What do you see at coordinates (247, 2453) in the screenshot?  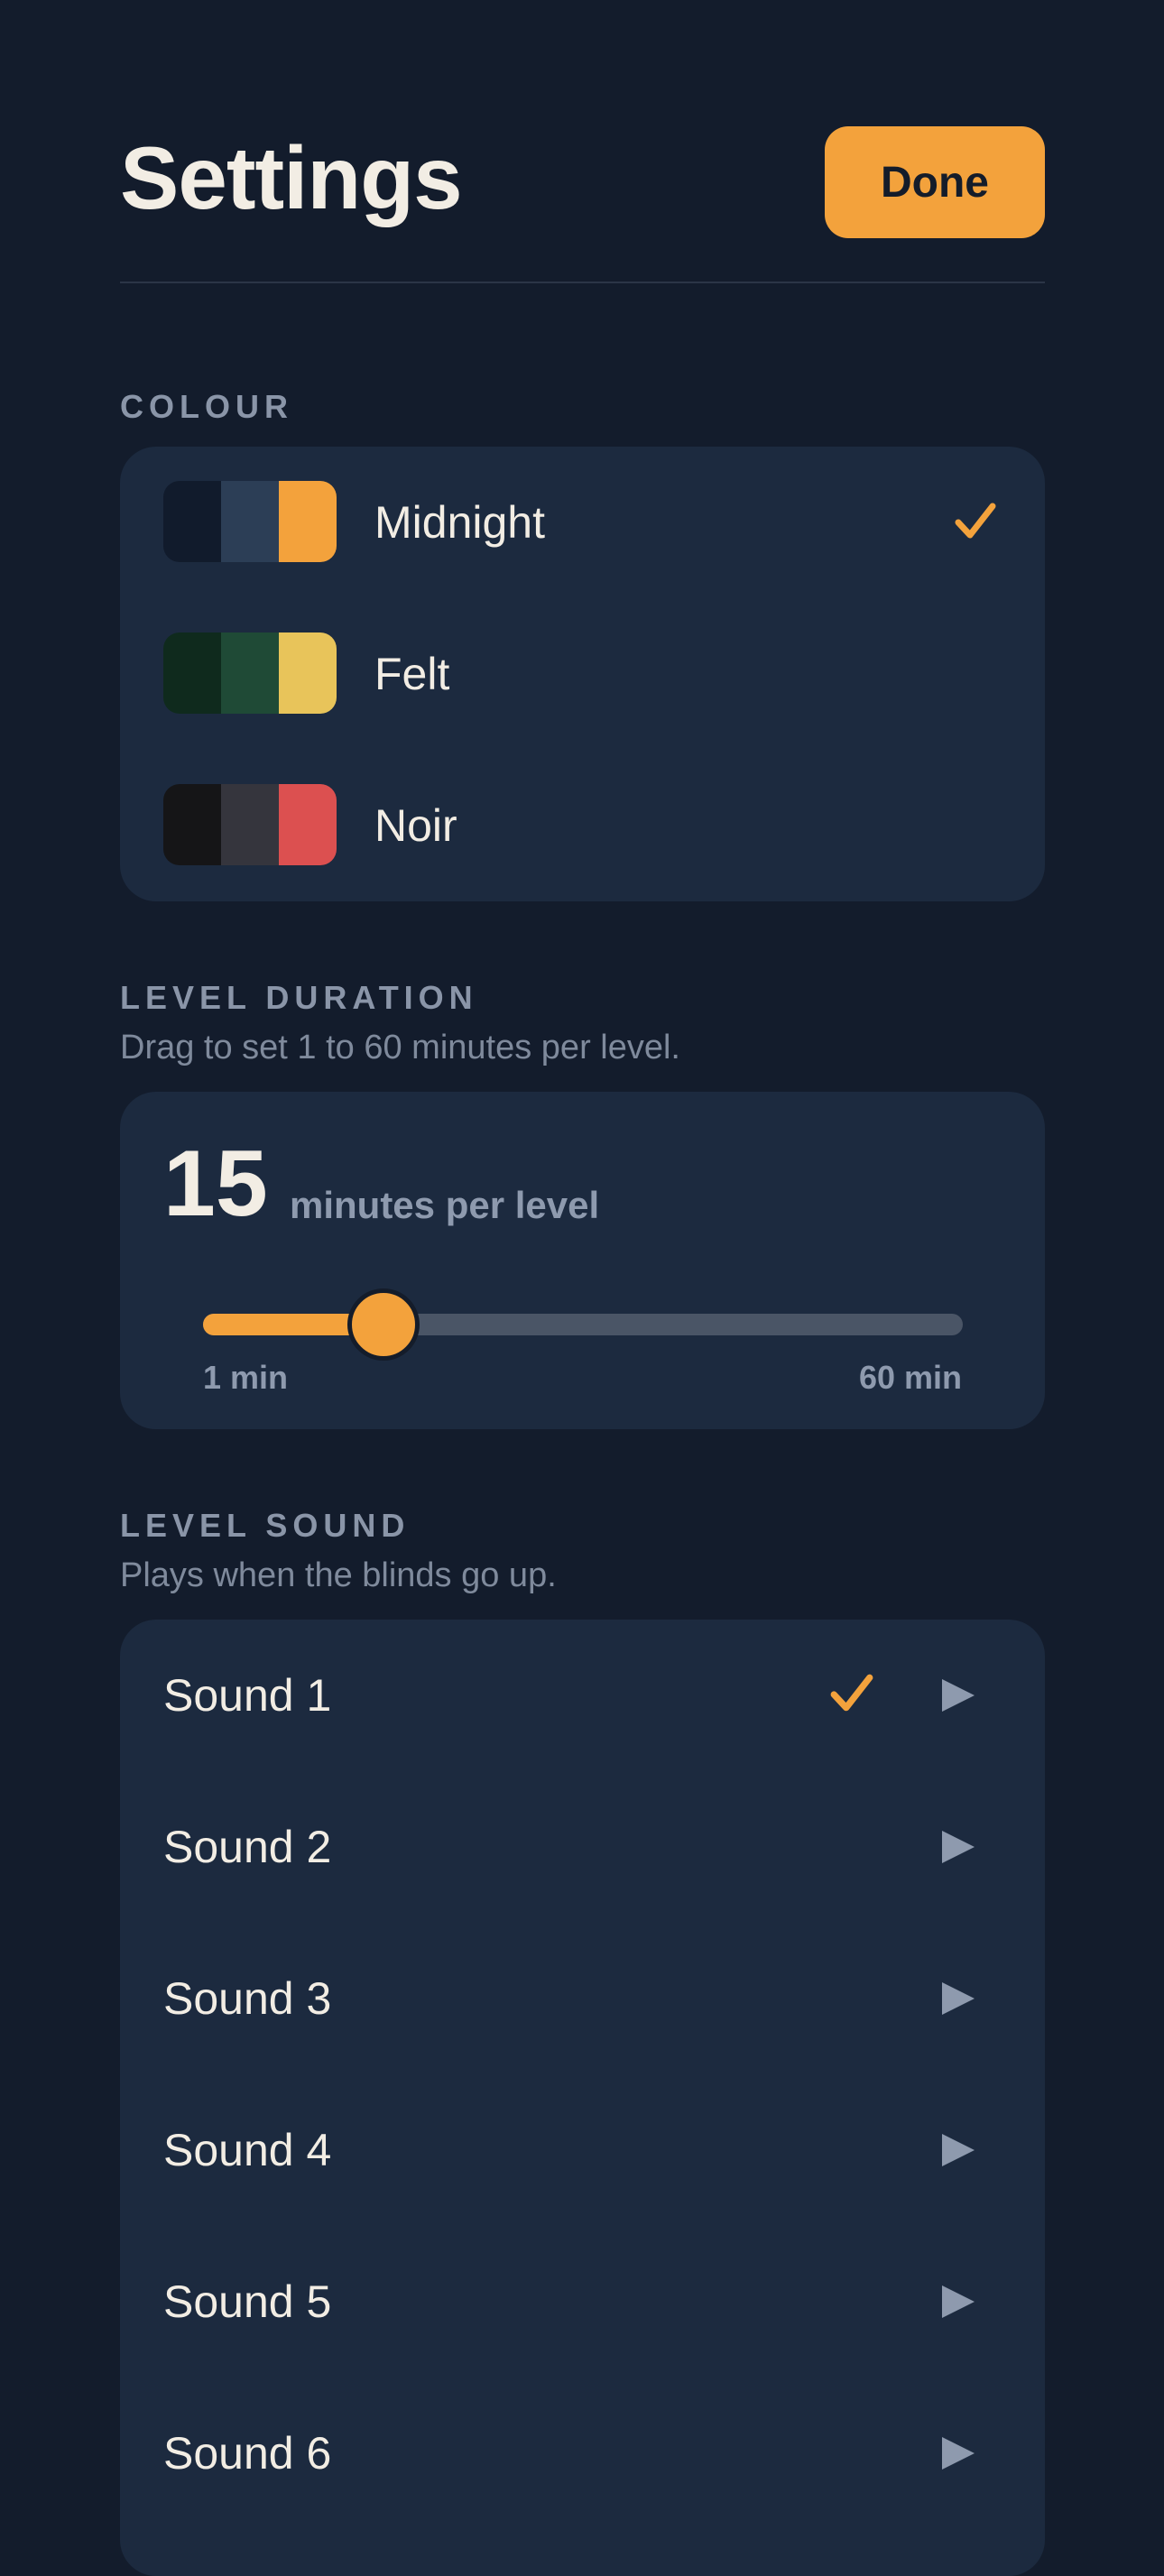 I see `sound-name: Sound 6` at bounding box center [247, 2453].